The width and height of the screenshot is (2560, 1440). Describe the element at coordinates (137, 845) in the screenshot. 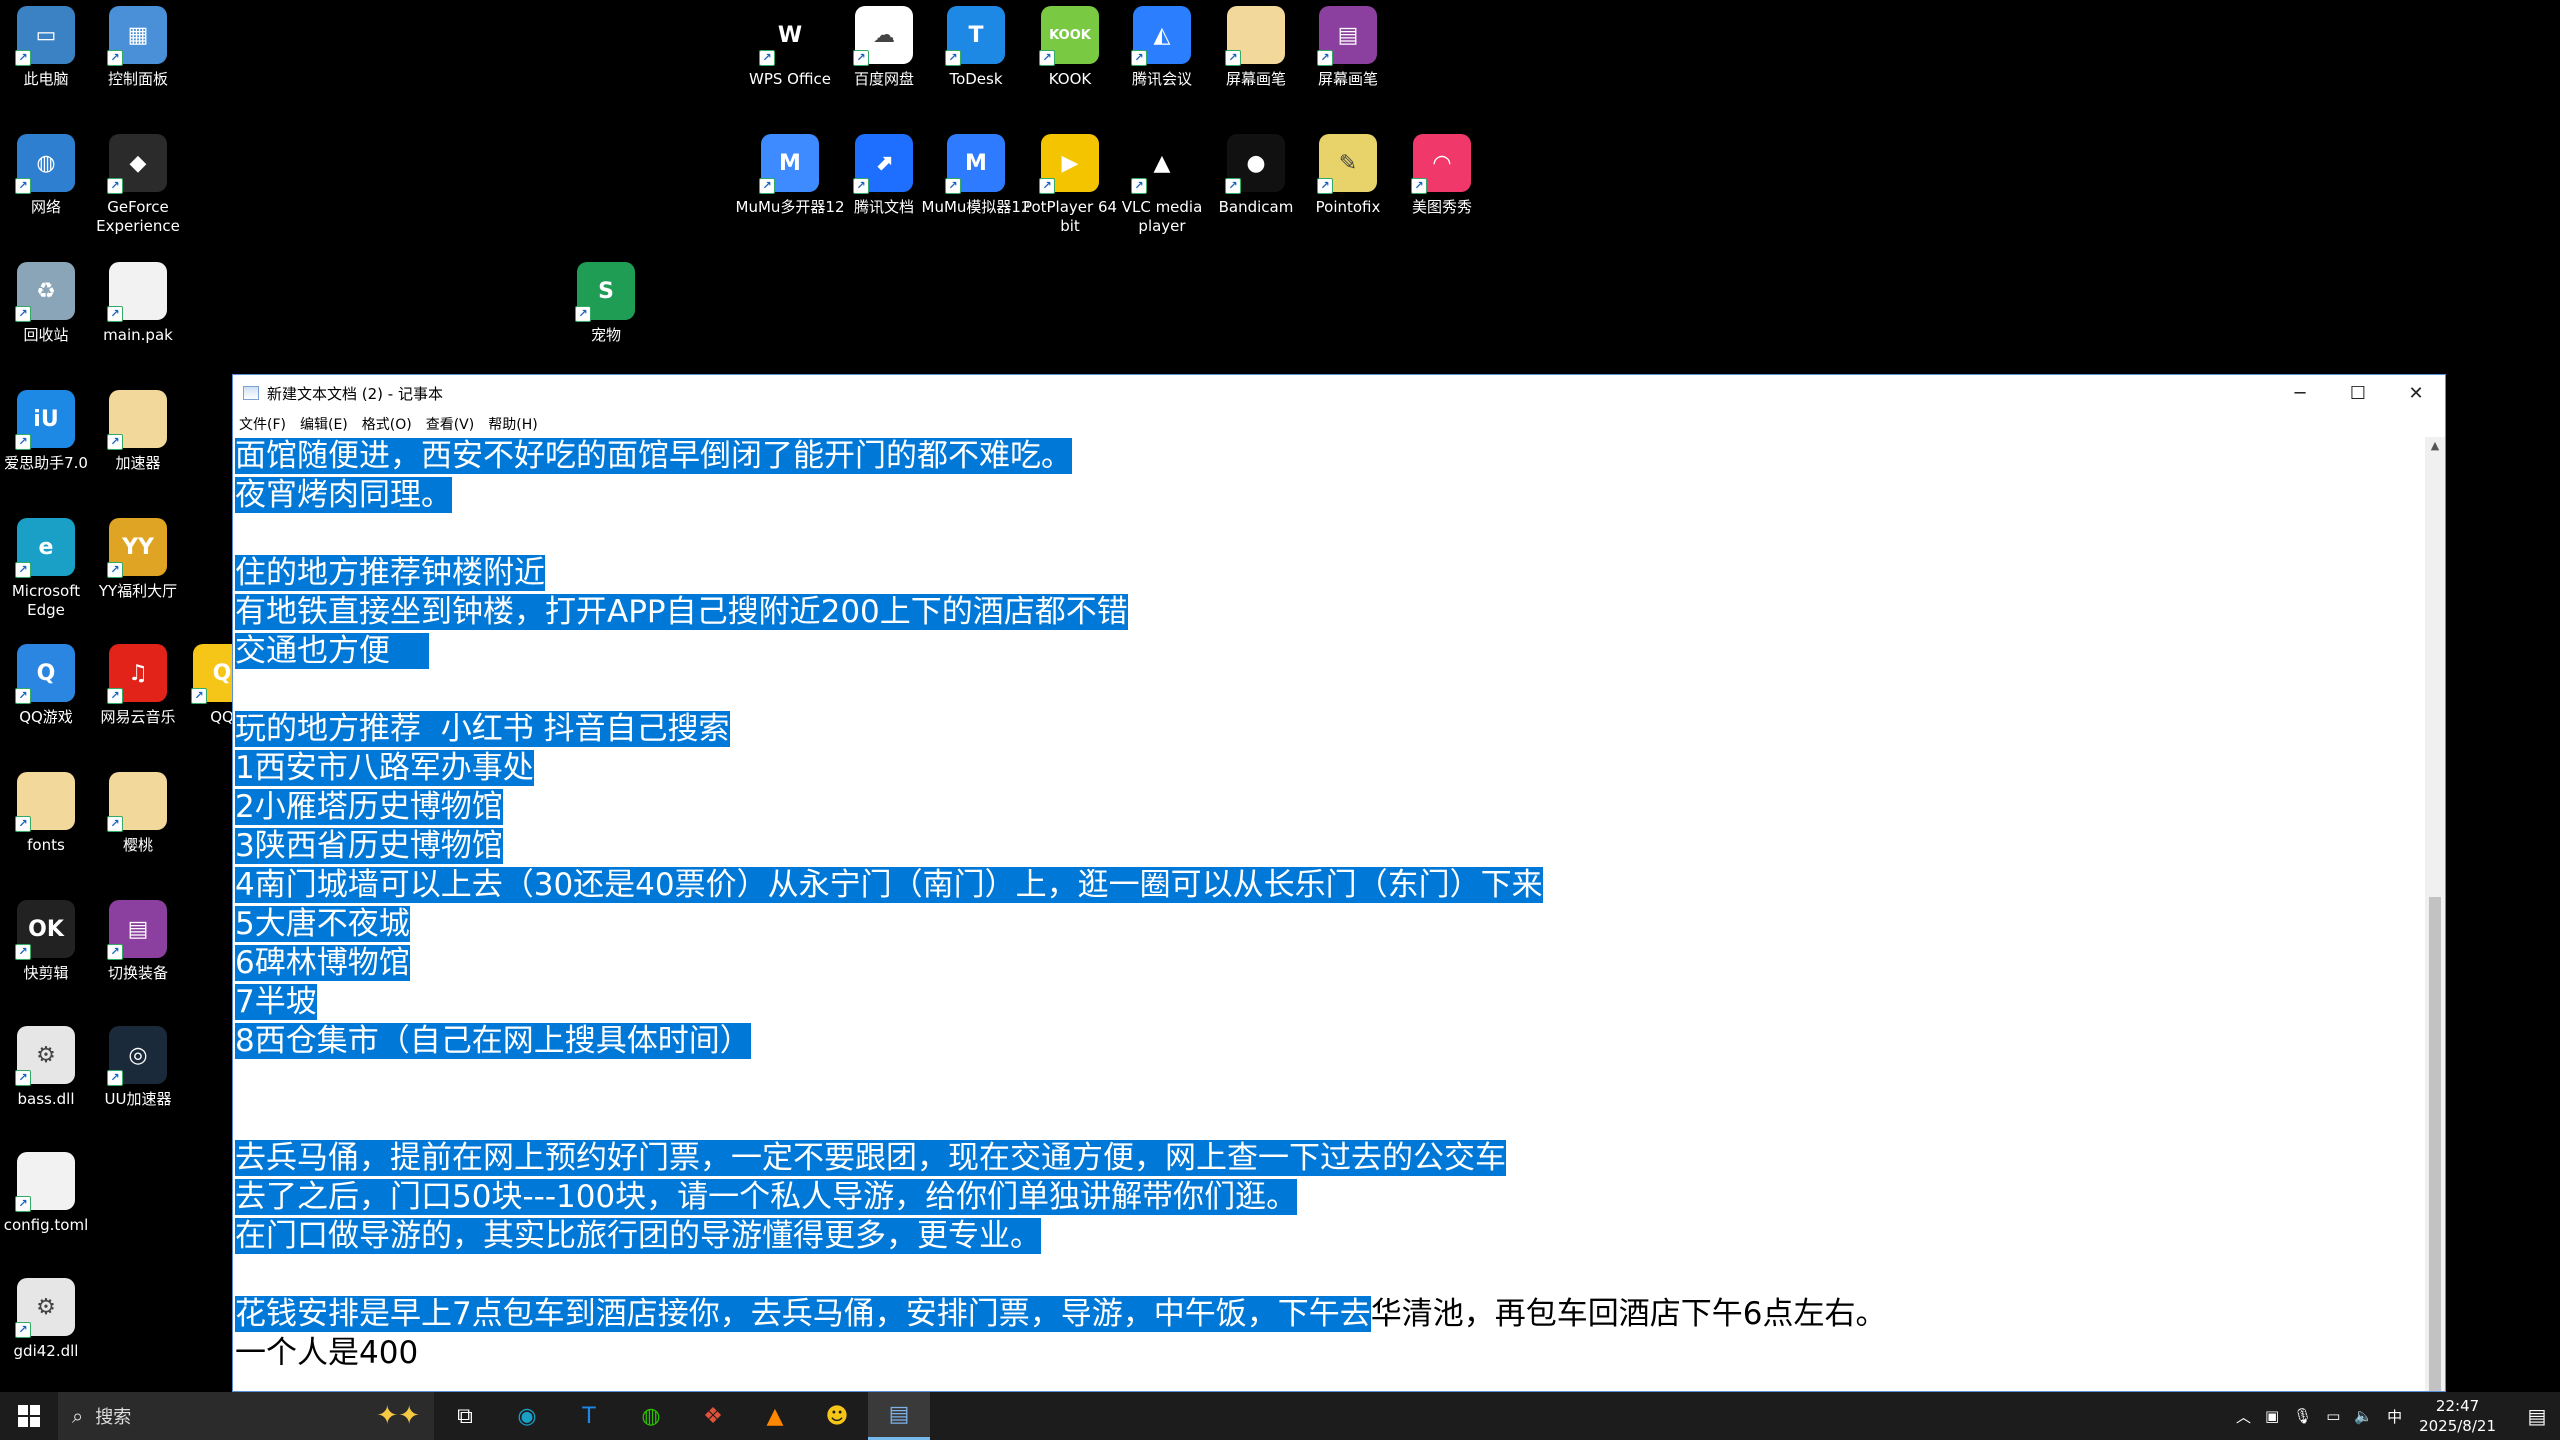

I see `desktop-icon-label: 樱桃` at that location.